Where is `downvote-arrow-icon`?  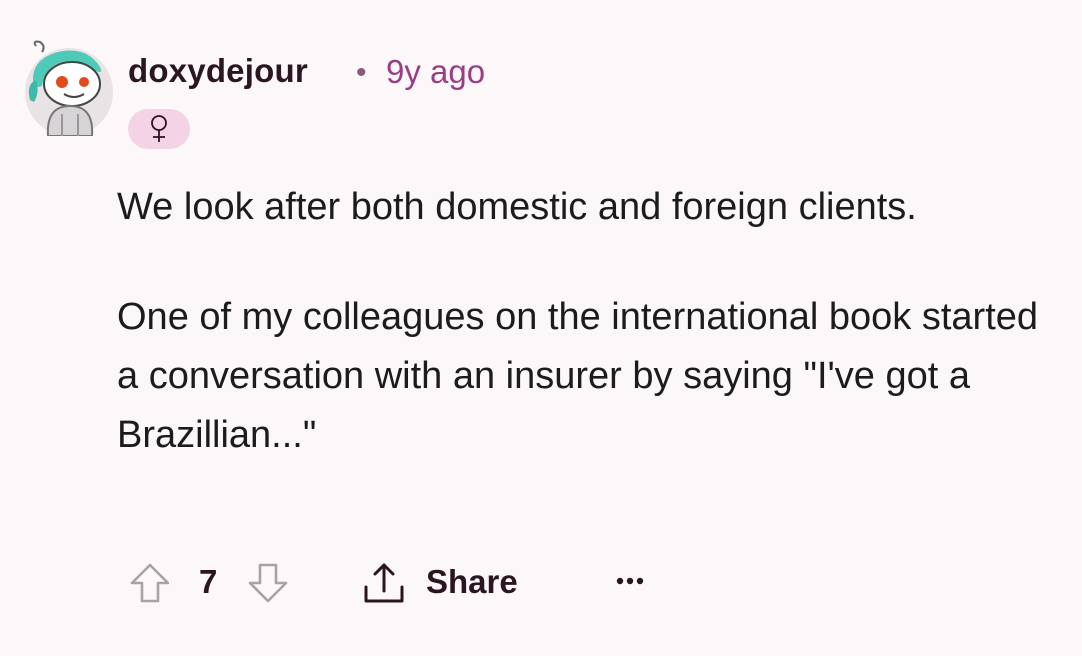
downvote-arrow-icon is located at coordinates (268, 583).